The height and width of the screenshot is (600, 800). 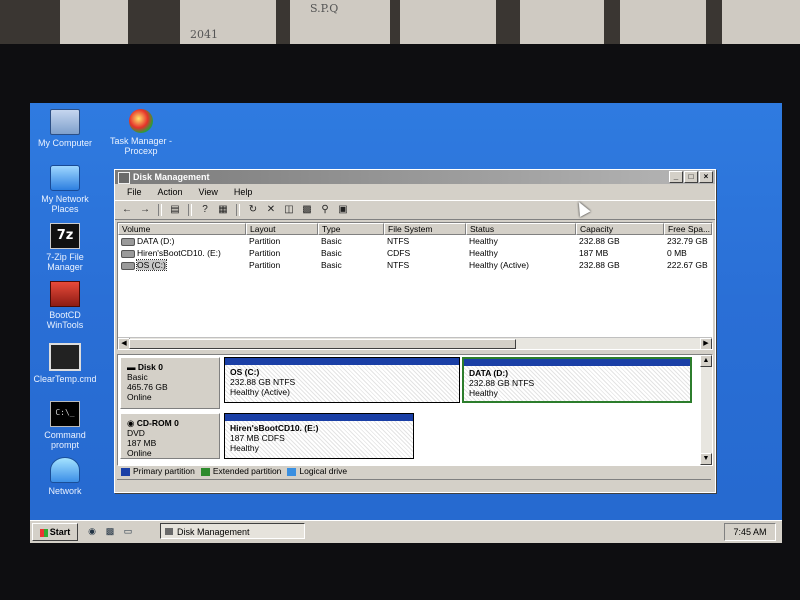 What do you see at coordinates (577, 362) in the screenshot?
I see `primary-partition-bar` at bounding box center [577, 362].